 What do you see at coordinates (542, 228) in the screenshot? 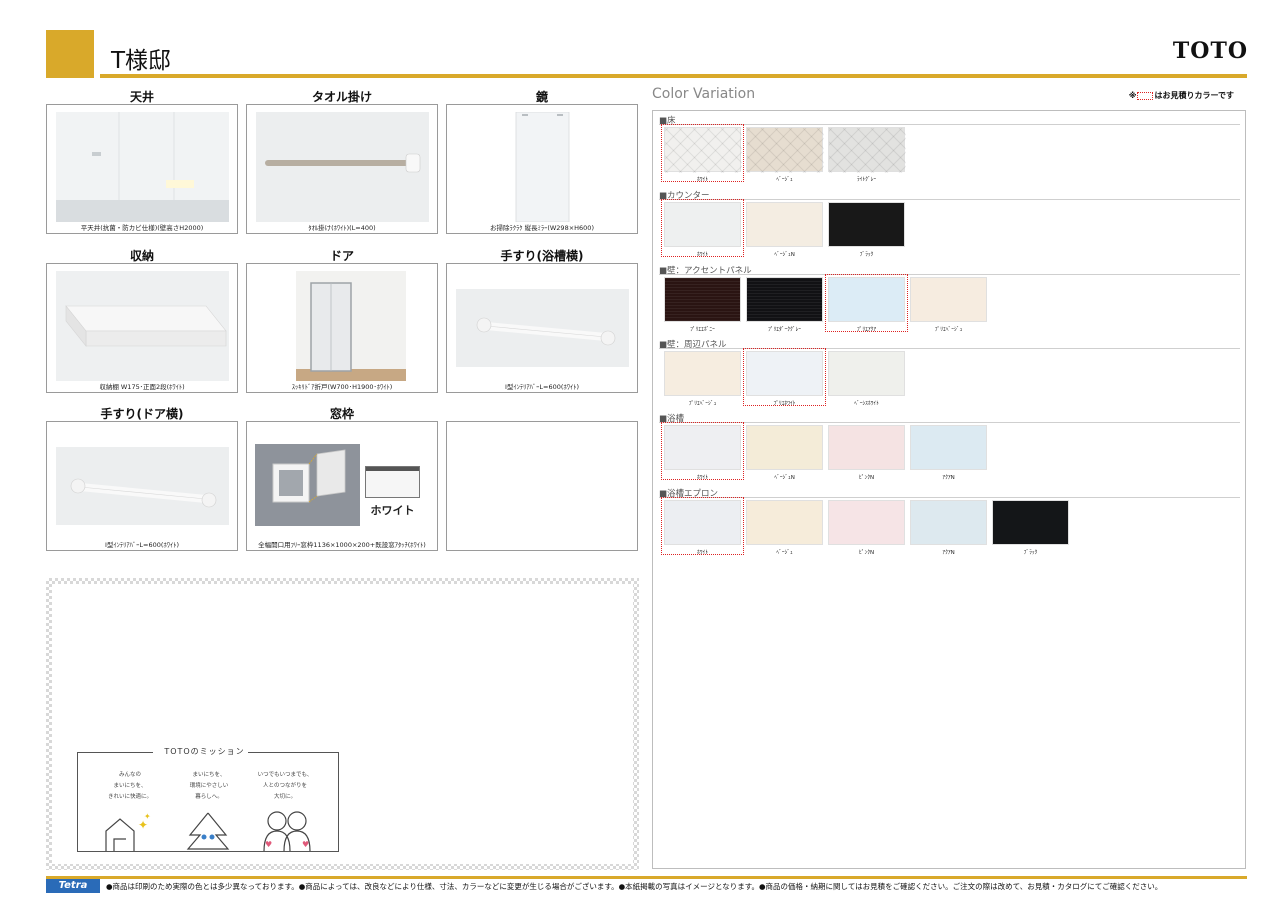
I see `product-caption-mirror: お掃除ﾗｸﾗｸ 縦長ﾐﾗｰ(W298×H600)` at bounding box center [542, 228].